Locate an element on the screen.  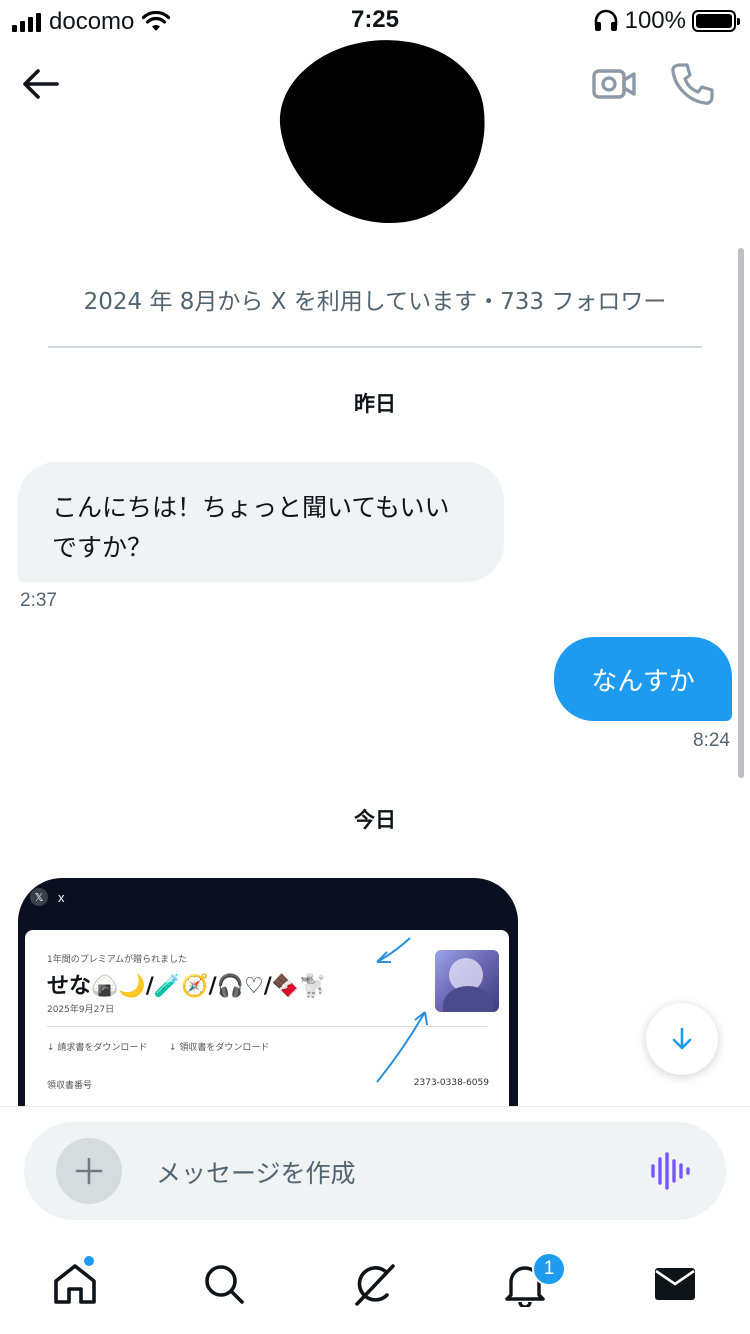
grok-icon is located at coordinates (375, 1285).